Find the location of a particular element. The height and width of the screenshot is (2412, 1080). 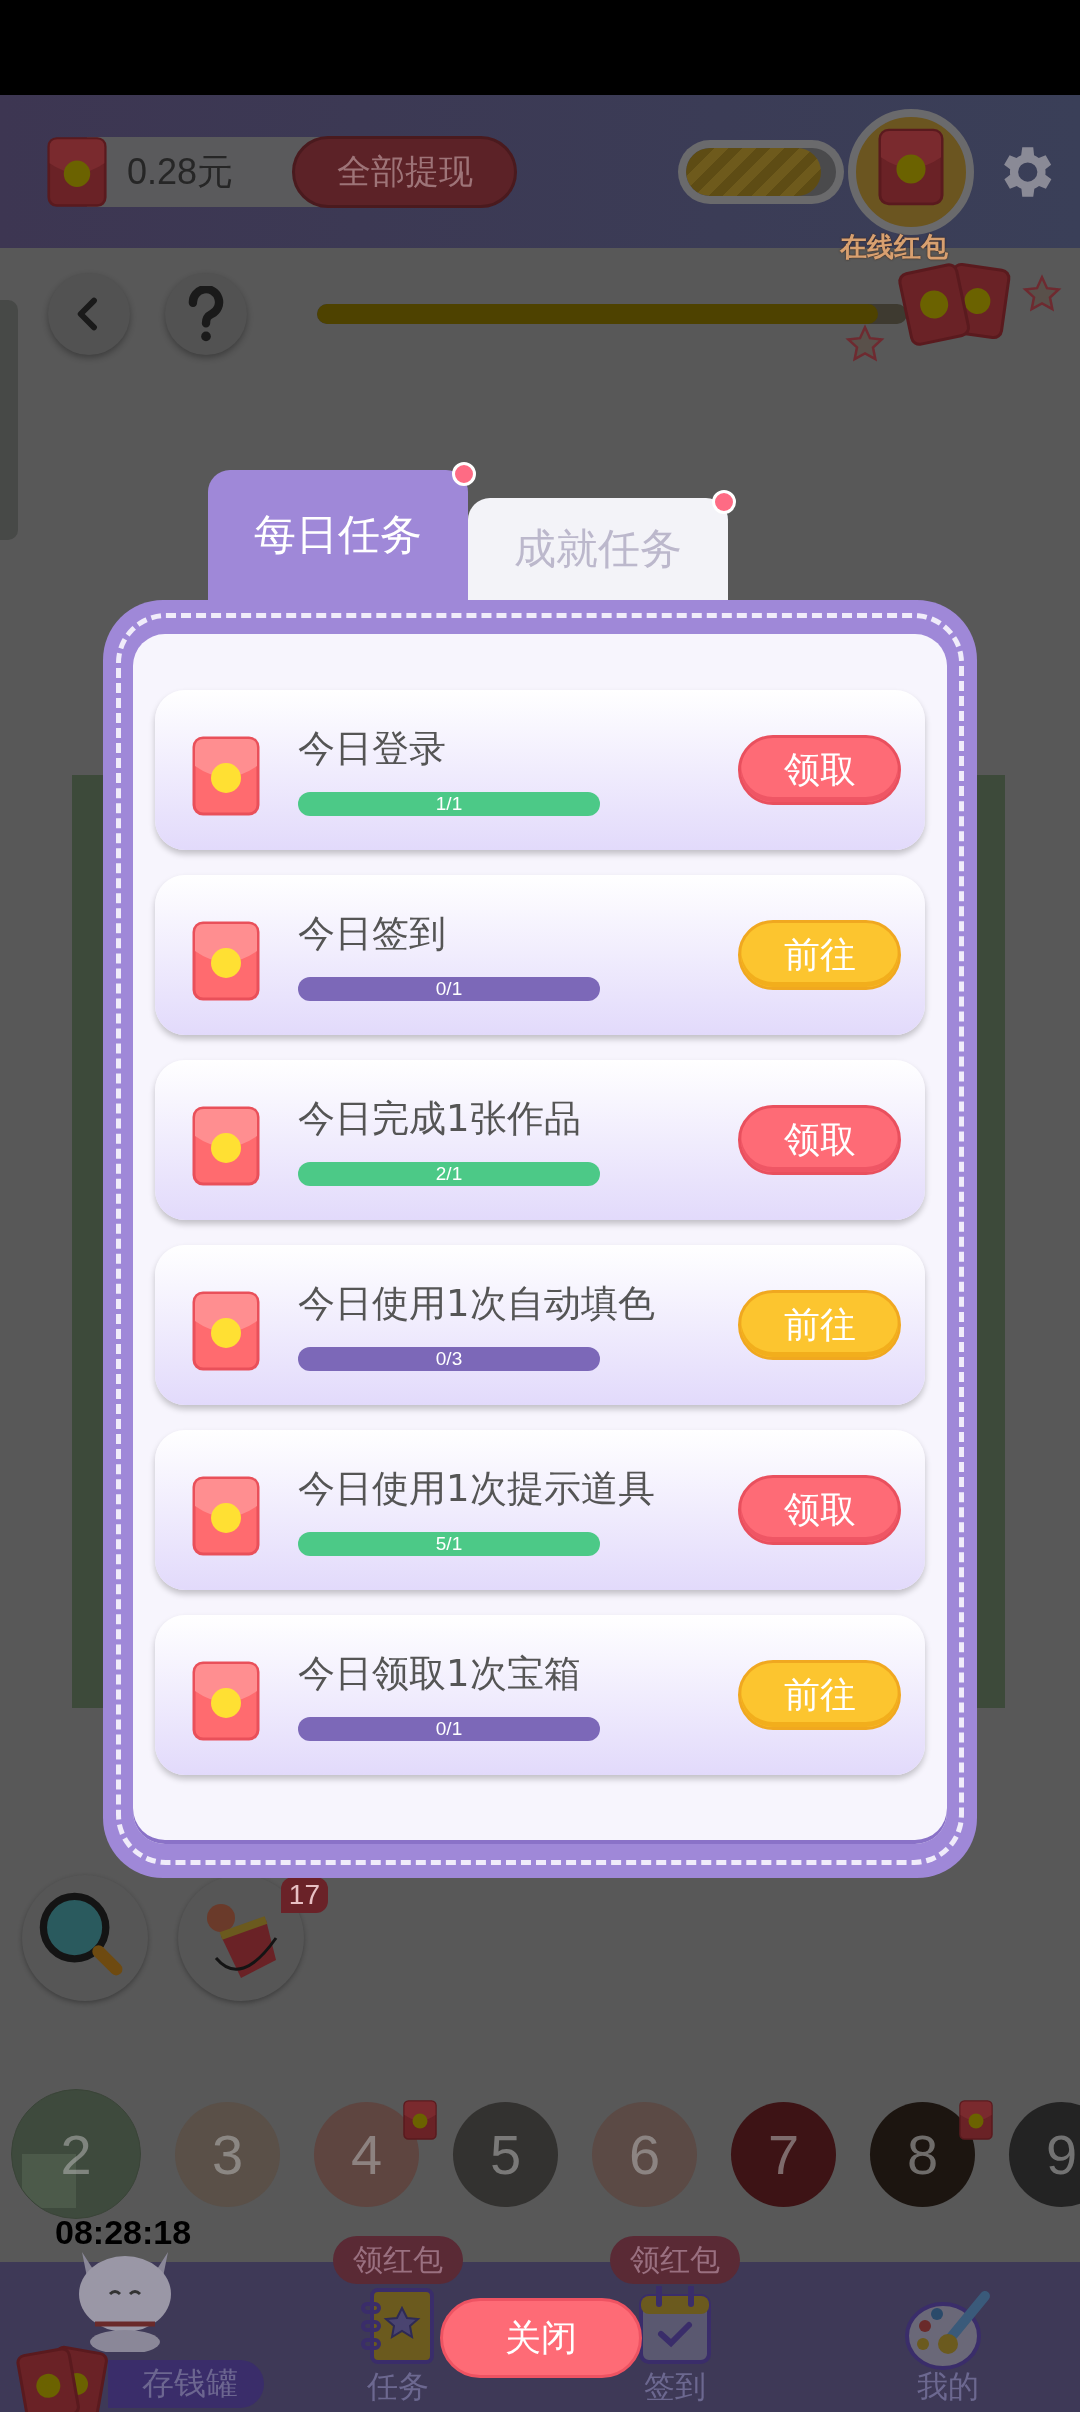

withdraw-all-button: 全部提现 is located at coordinates (404, 171).